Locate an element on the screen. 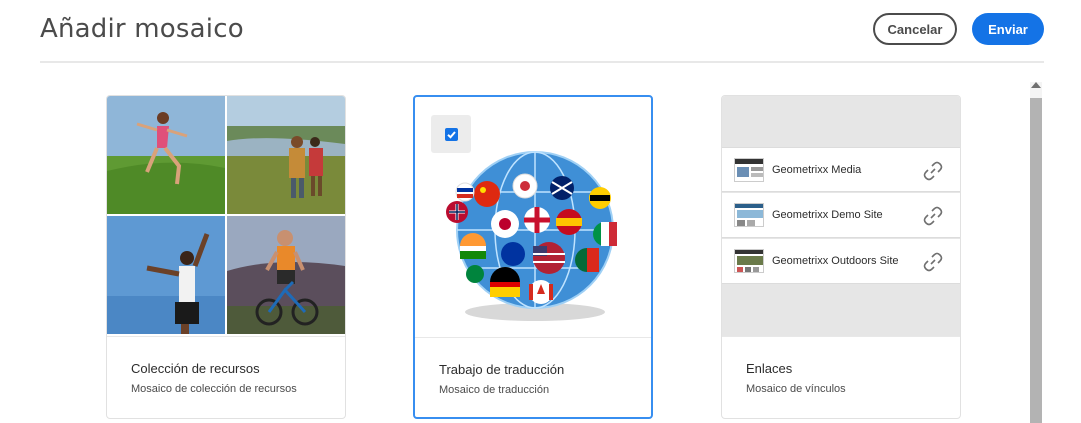 This screenshot has width=1081, height=423. link-row-geometrixx-demo-site: Geometrixx Demo Site is located at coordinates (841, 215).